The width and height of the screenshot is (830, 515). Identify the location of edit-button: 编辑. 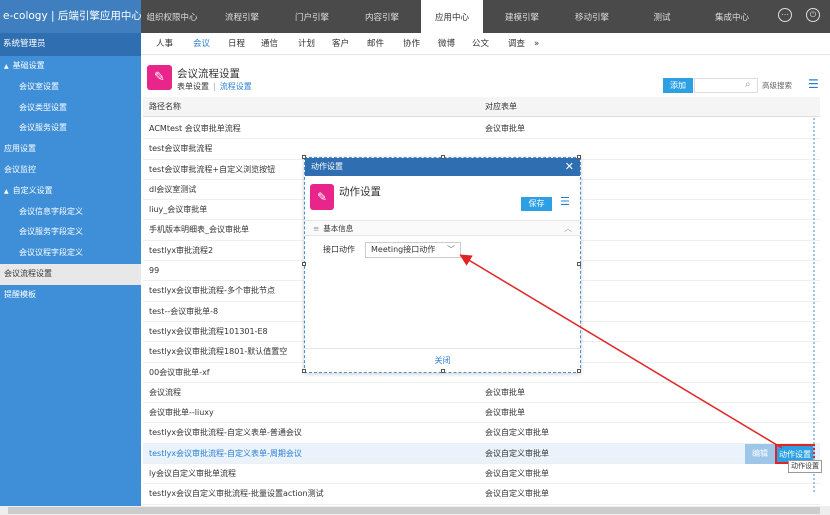
(760, 453).